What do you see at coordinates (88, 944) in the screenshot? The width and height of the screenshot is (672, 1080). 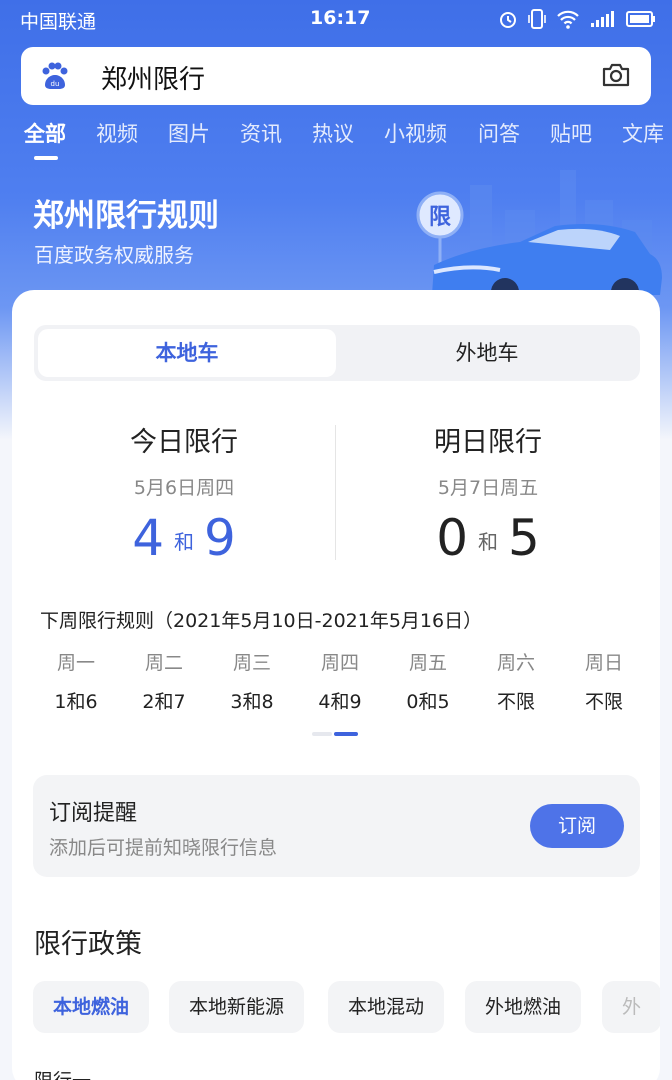 I see `policy-title: 限行政策` at bounding box center [88, 944].